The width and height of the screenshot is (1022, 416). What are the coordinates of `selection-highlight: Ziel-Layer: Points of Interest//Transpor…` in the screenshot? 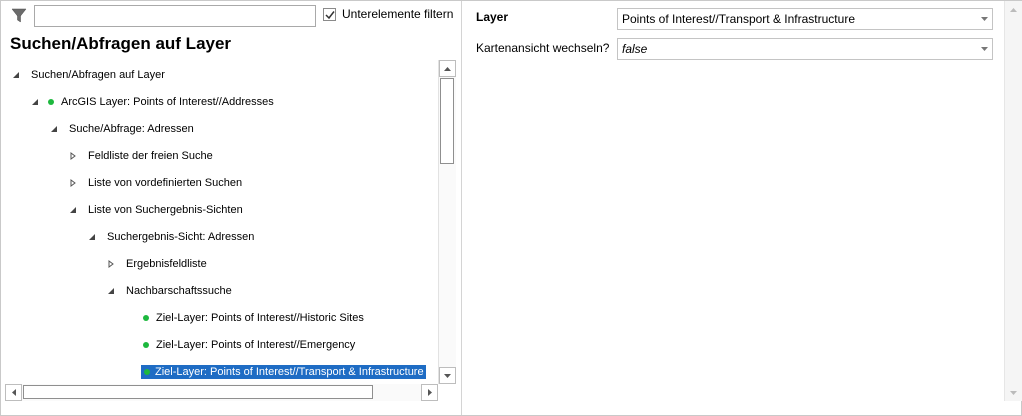 It's located at (283, 372).